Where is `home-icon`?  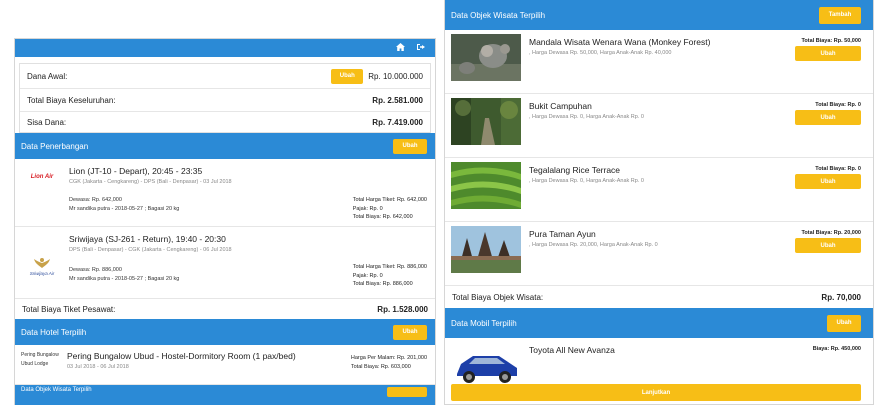
home-icon is located at coordinates (400, 48).